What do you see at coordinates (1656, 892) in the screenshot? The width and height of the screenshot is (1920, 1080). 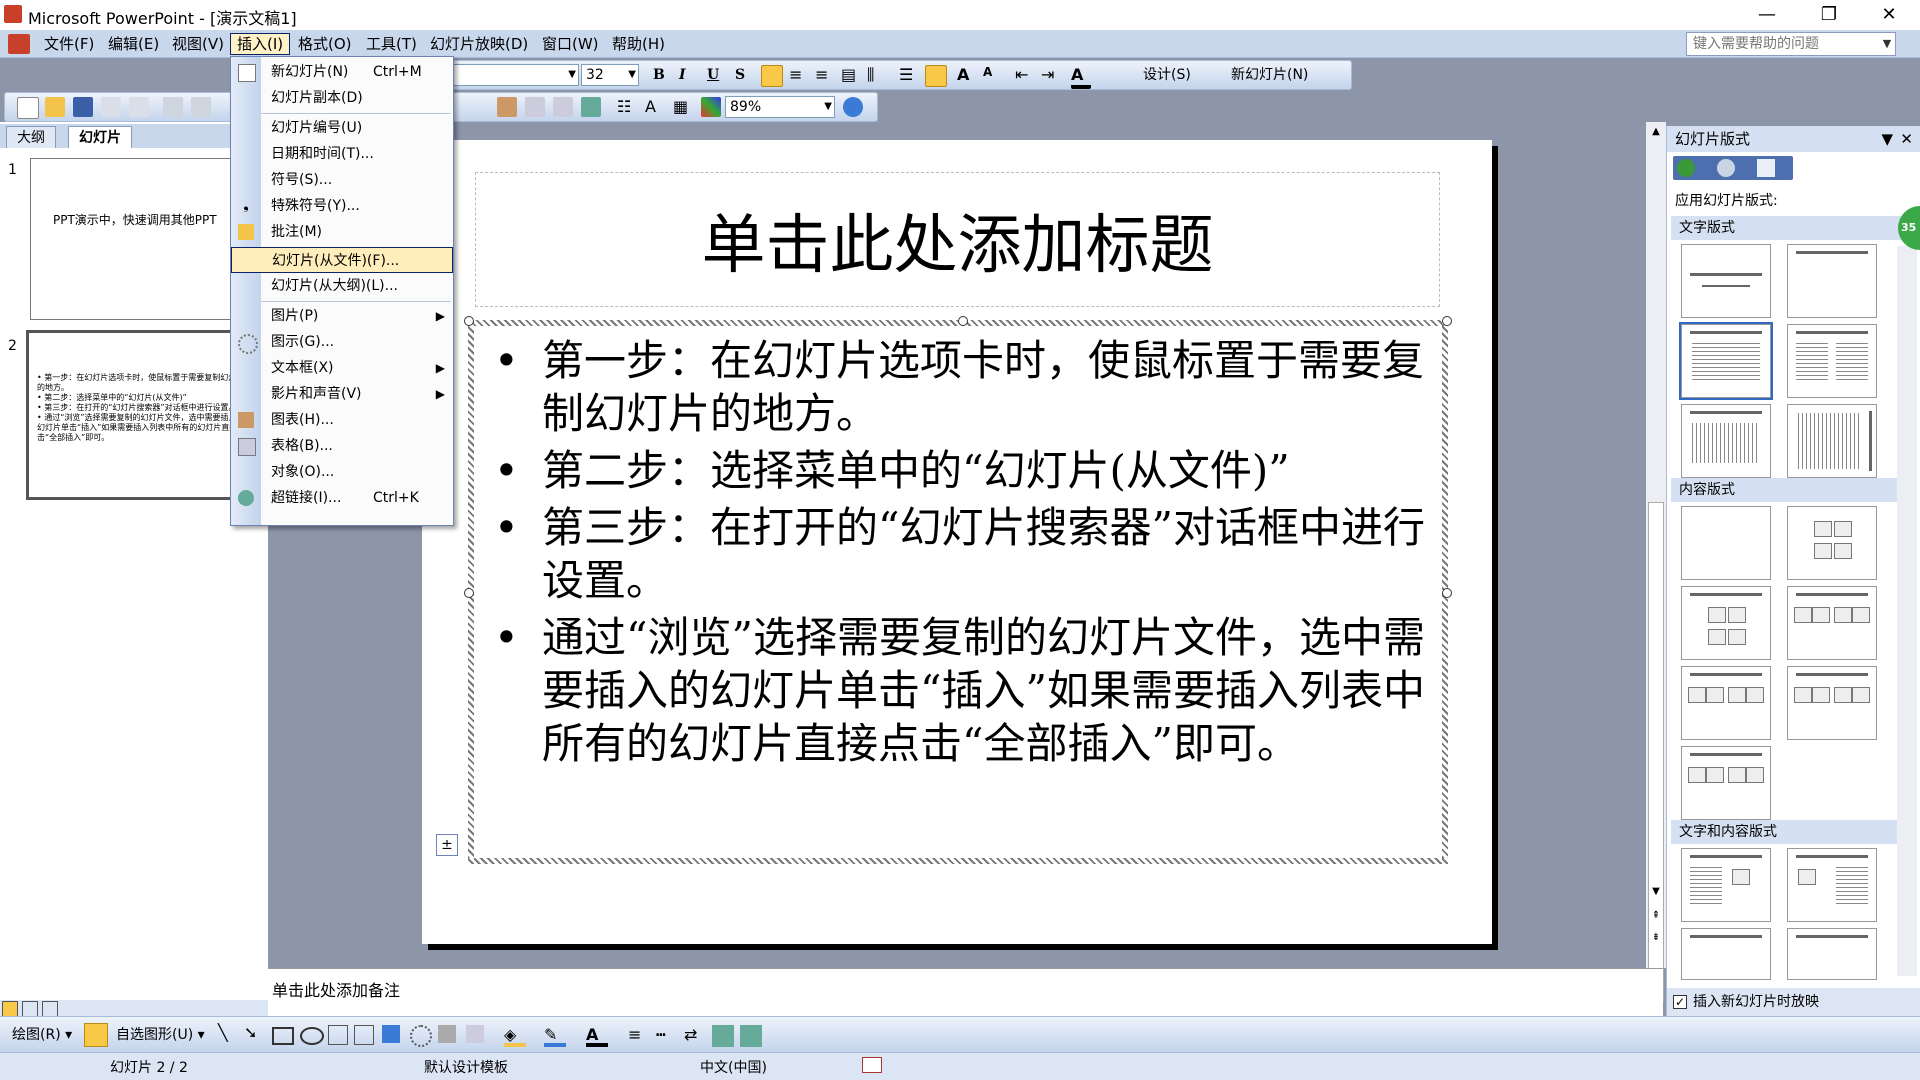 I see `scroll-down-icon: ▼` at bounding box center [1656, 892].